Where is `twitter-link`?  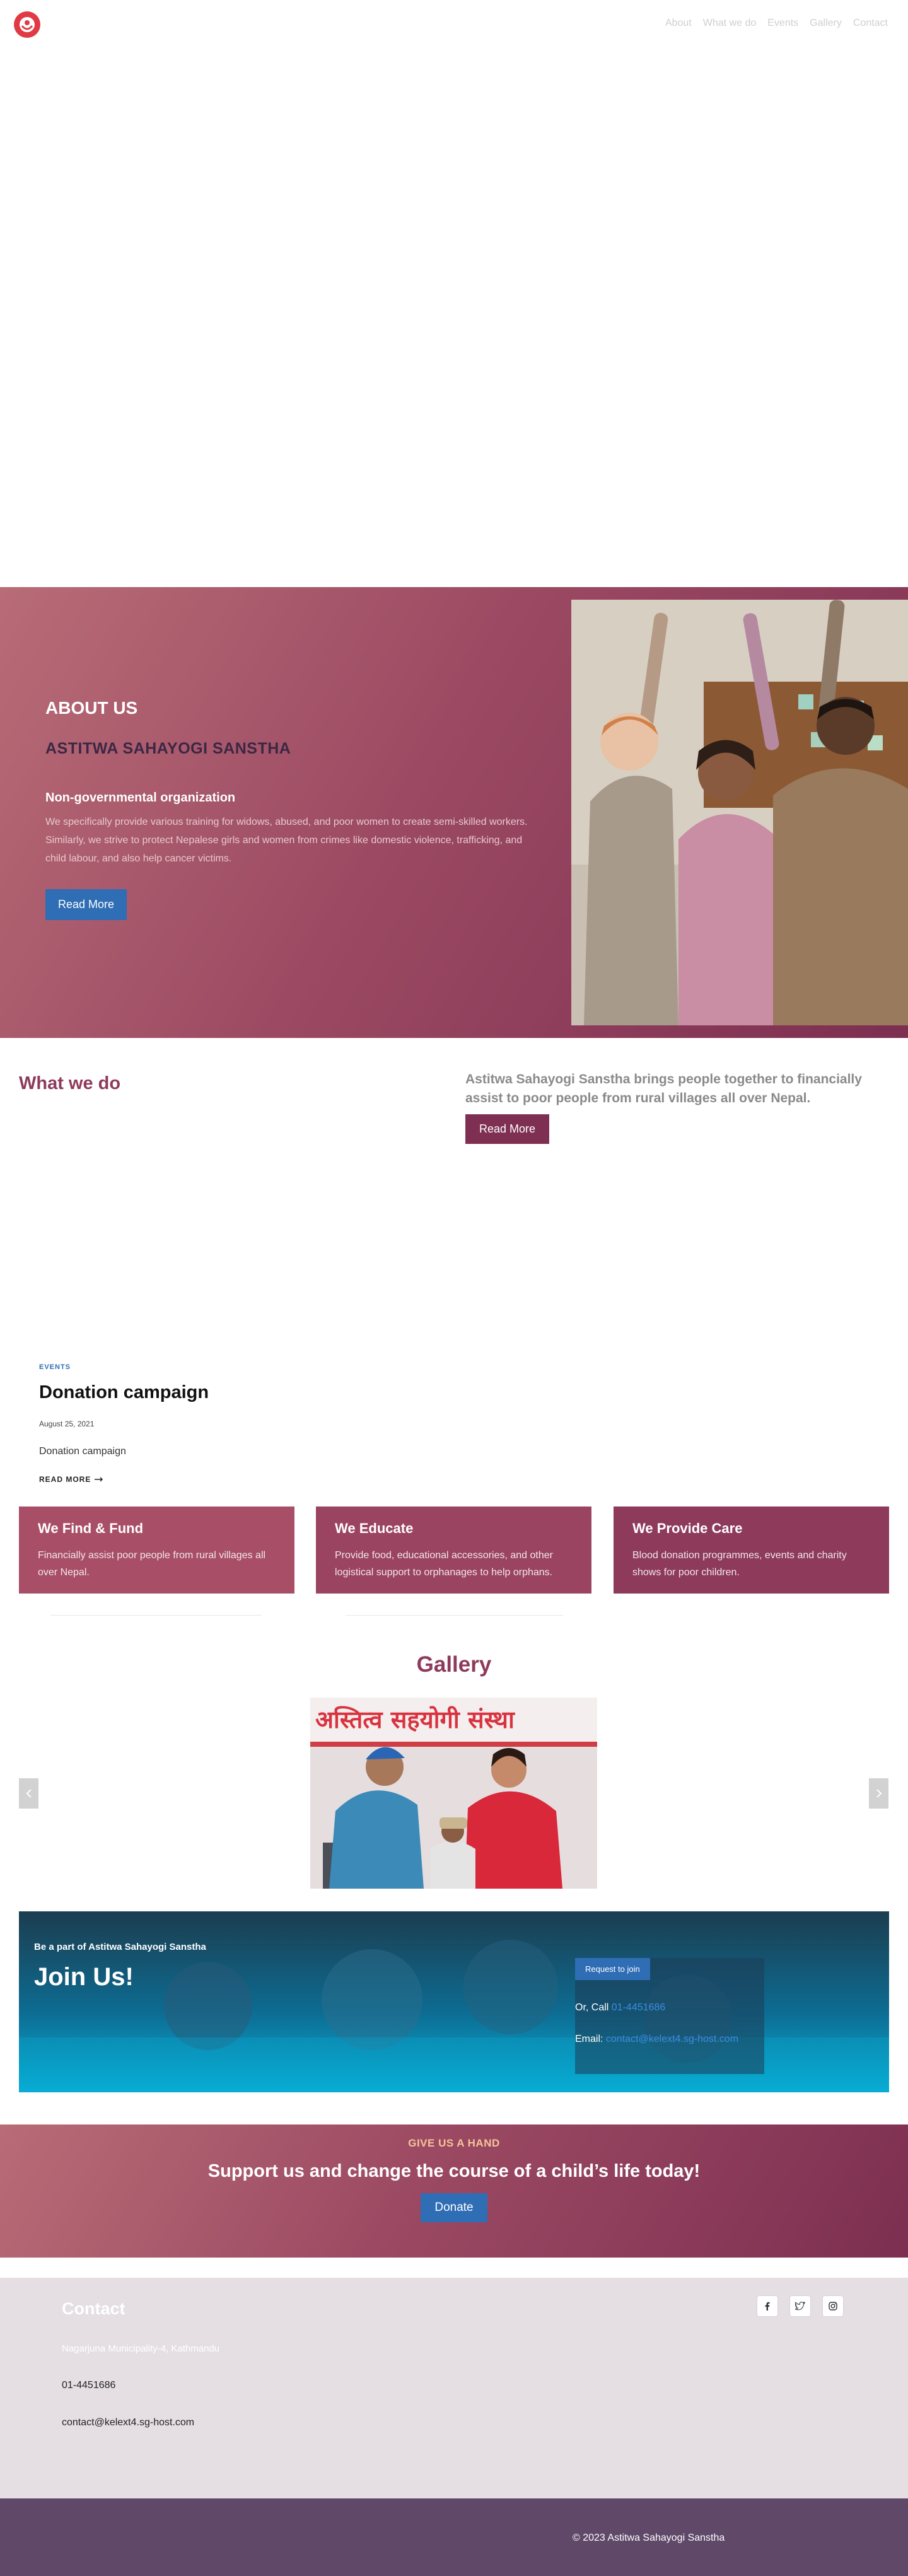 twitter-link is located at coordinates (800, 2306).